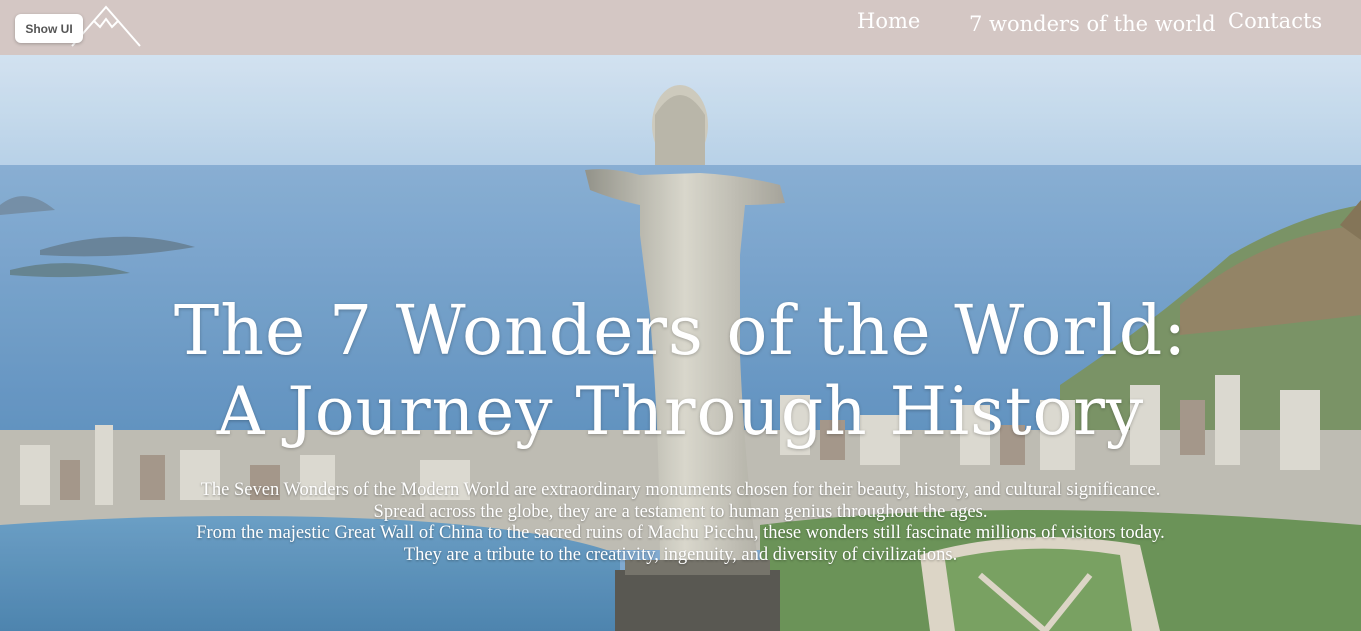  What do you see at coordinates (680, 411) in the screenshot?
I see `hero-title-line-2: A Journey Through History` at bounding box center [680, 411].